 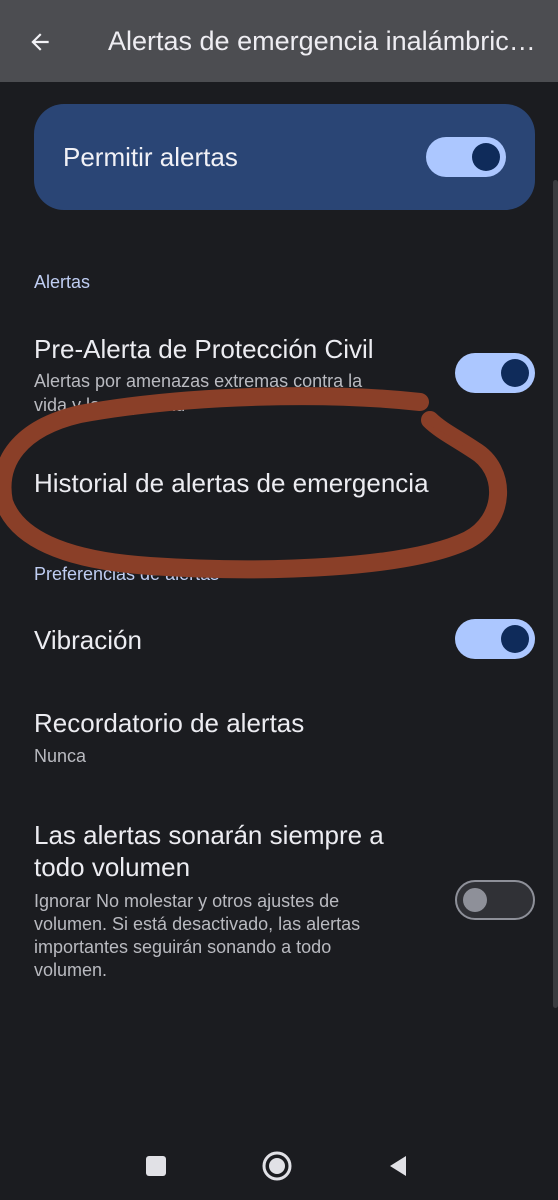 I want to click on scrollbar, so click(x=555, y=594).